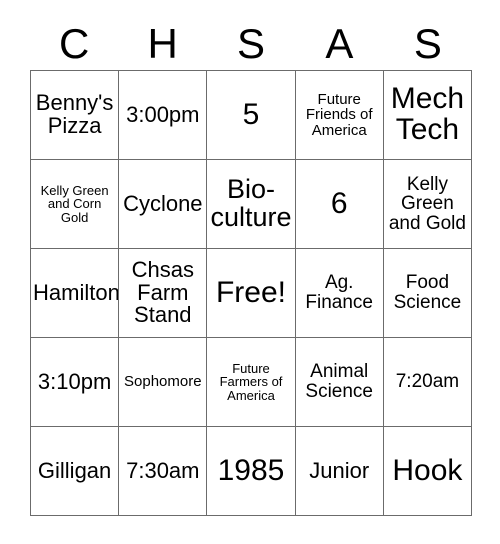  I want to click on bingo-cell-r4c1: 3:10pm, so click(75, 382).